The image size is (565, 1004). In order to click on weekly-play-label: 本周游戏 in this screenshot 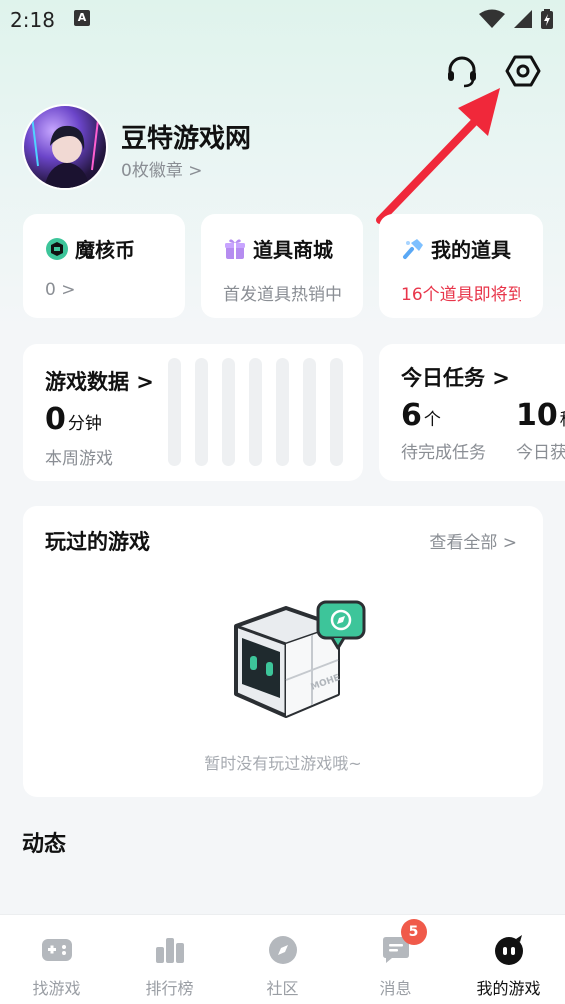, I will do `click(79, 459)`.